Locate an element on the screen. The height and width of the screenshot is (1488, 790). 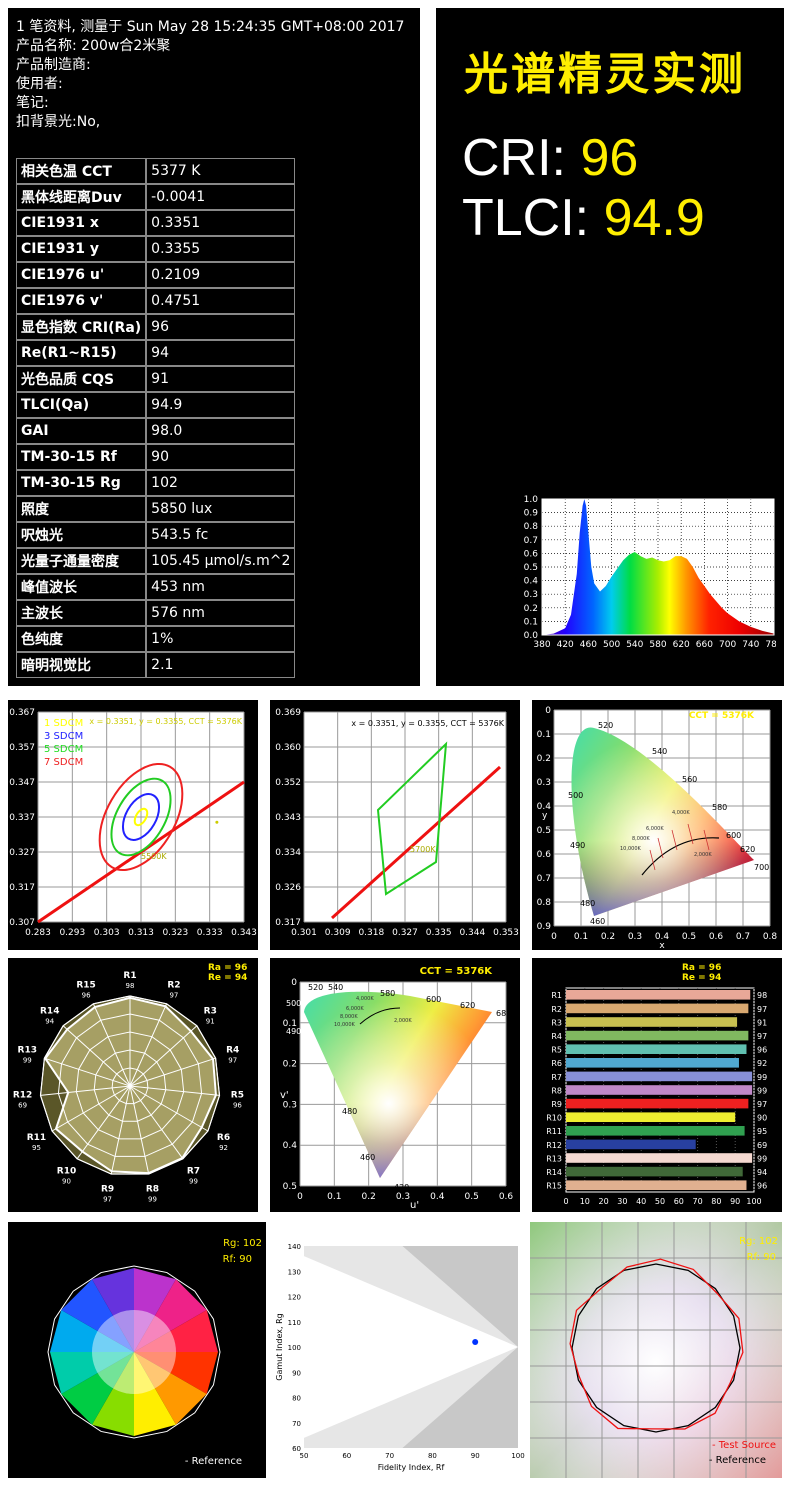
y-tick-label: 120 is located at coordinates (294, 1298).